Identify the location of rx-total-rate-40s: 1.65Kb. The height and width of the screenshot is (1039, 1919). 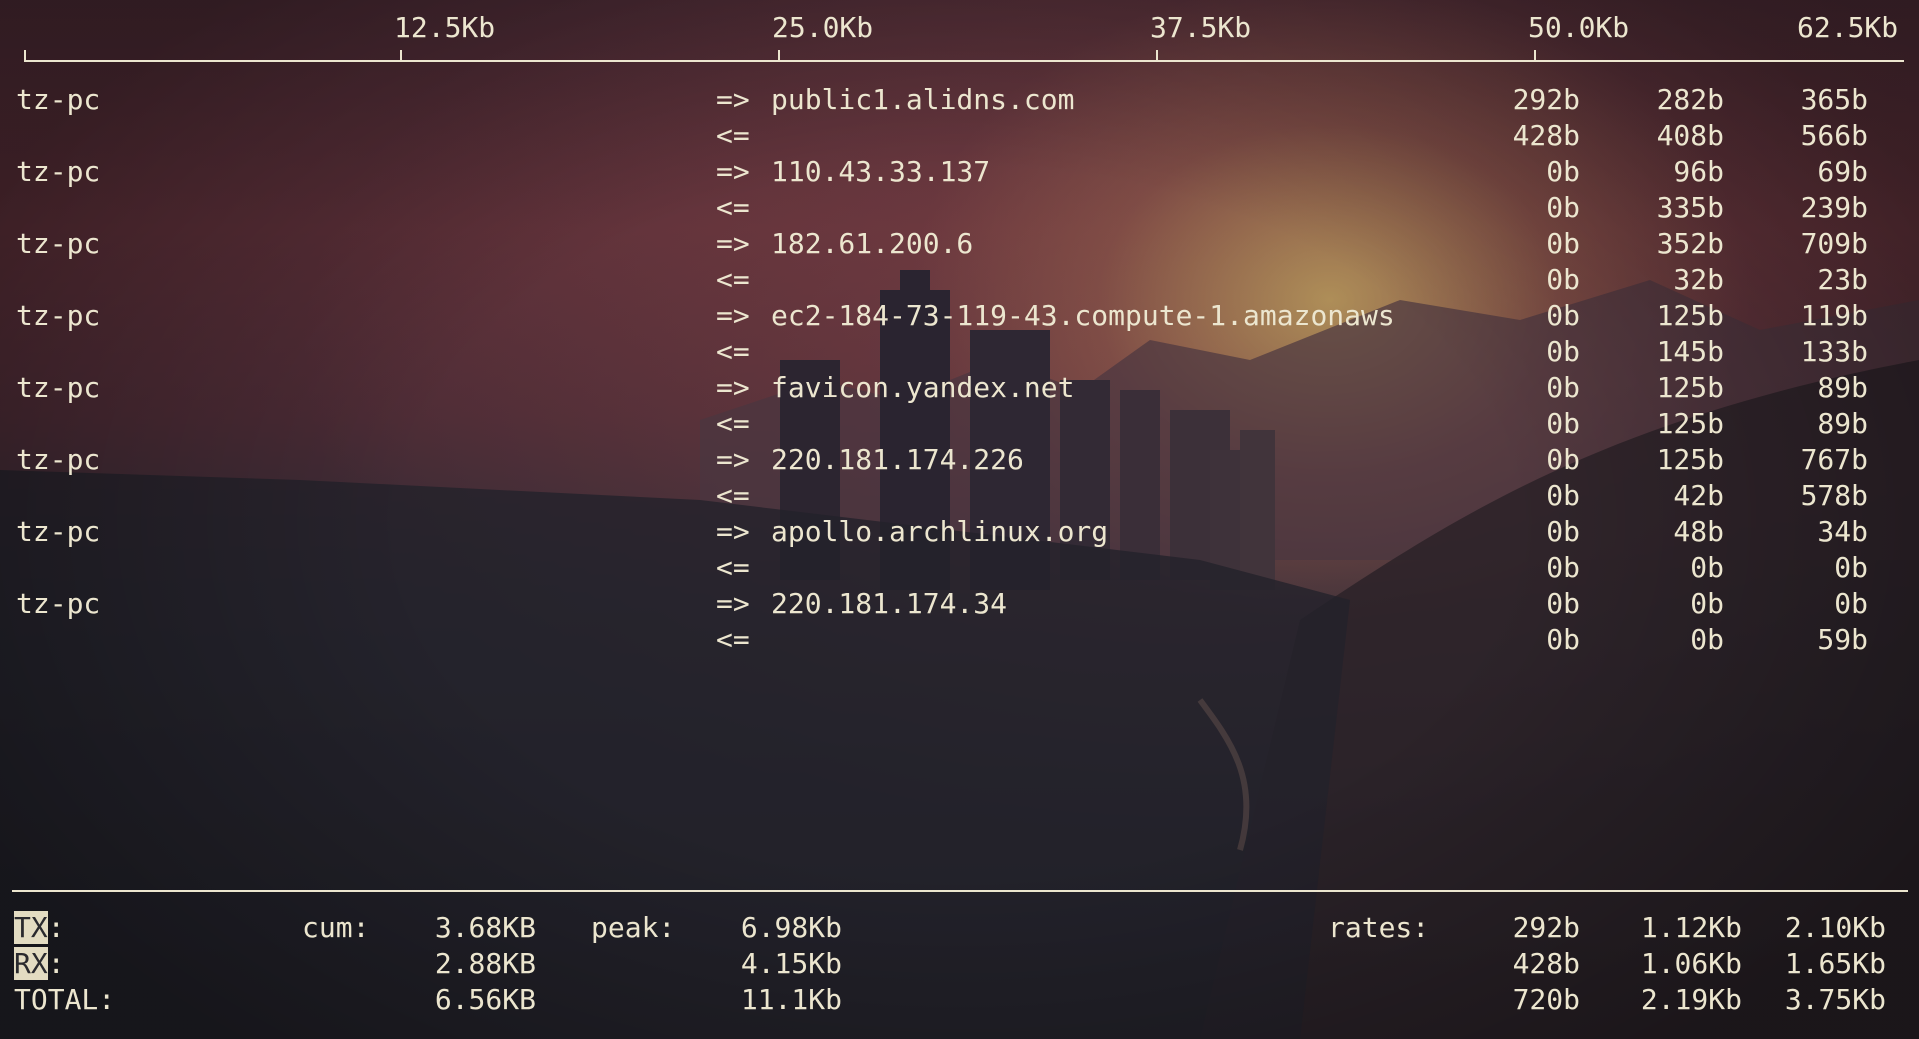
(1835, 963).